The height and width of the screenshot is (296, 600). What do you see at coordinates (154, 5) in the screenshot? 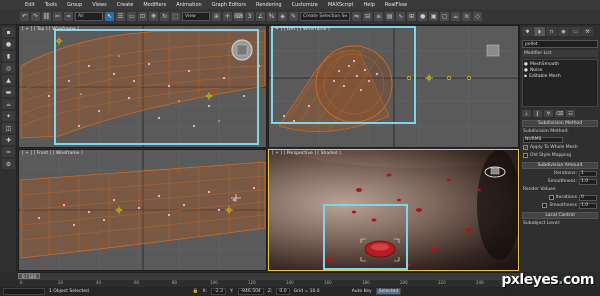
I see `menu-item-modifiers: Modifiers` at bounding box center [154, 5].